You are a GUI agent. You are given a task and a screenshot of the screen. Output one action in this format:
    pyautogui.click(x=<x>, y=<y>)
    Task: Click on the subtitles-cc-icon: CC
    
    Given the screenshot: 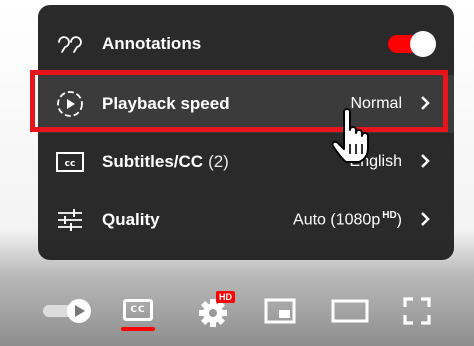 What is the action you would take?
    pyautogui.click(x=138, y=310)
    